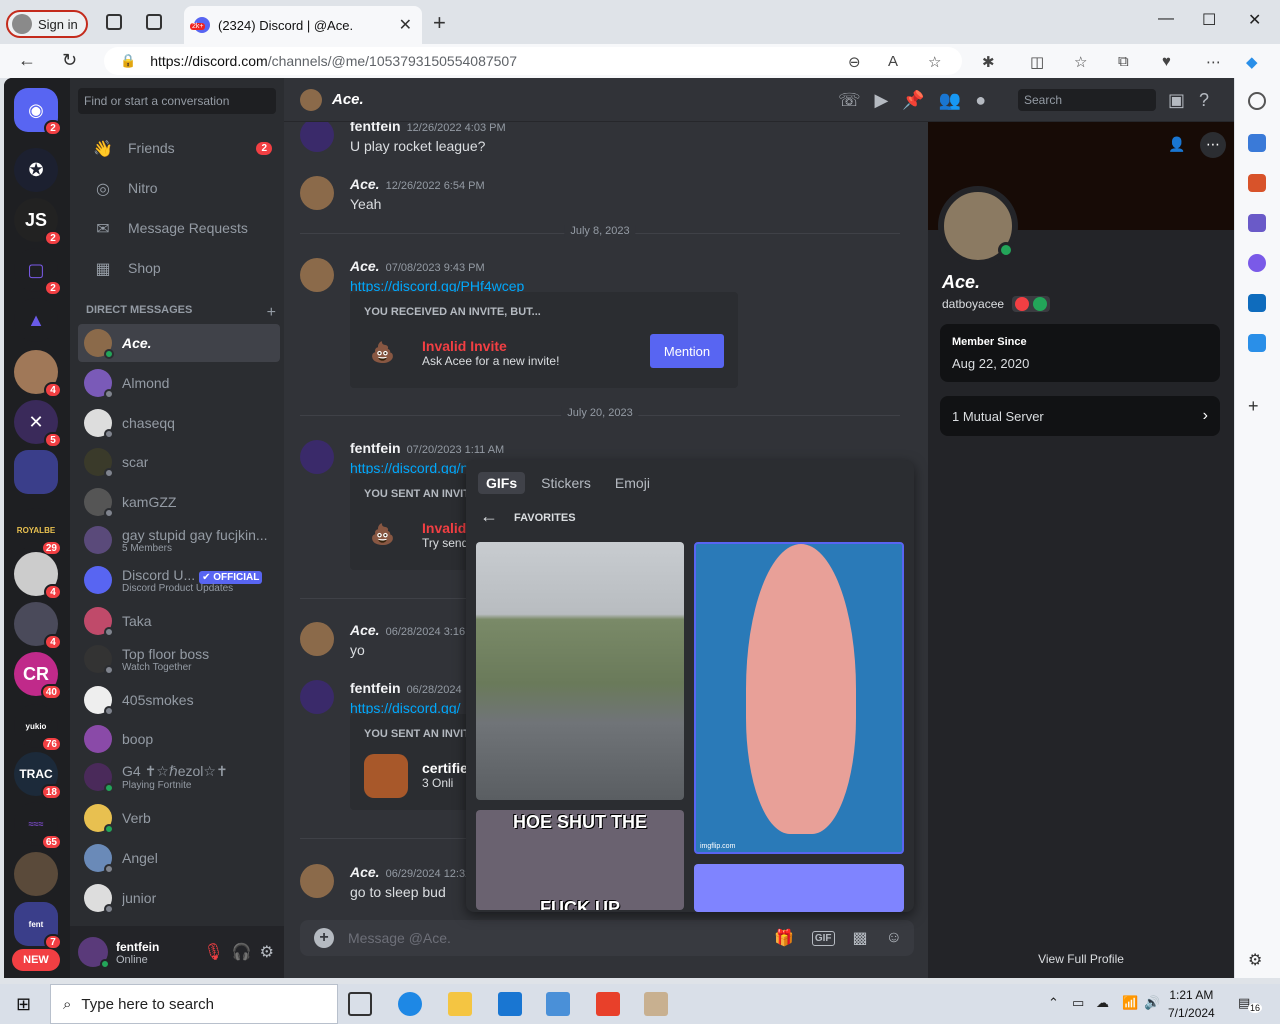 The image size is (1280, 1024). I want to click on search-input: Search, so click(1087, 100).